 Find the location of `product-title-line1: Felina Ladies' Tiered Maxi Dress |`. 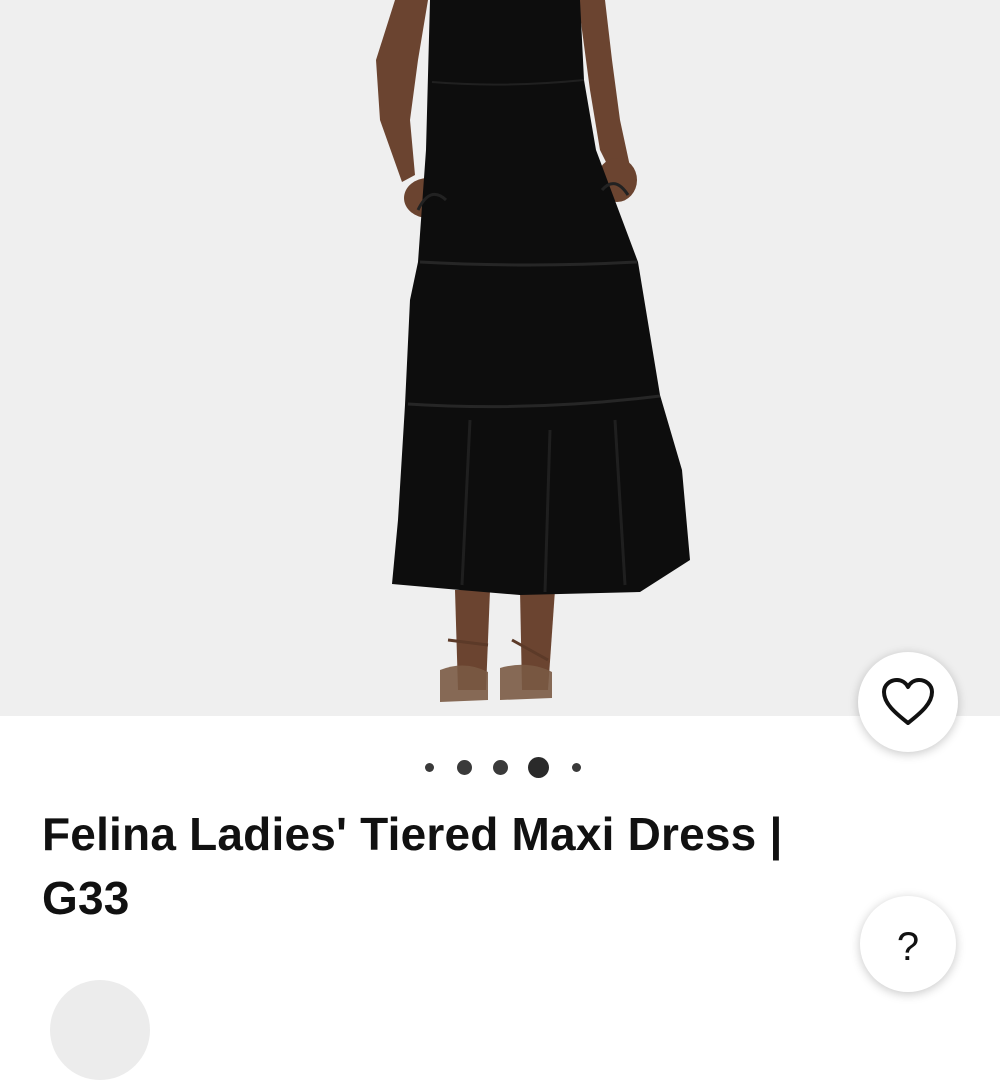

product-title-line1: Felina Ladies' Tiered Maxi Dress | is located at coordinates (412, 834).